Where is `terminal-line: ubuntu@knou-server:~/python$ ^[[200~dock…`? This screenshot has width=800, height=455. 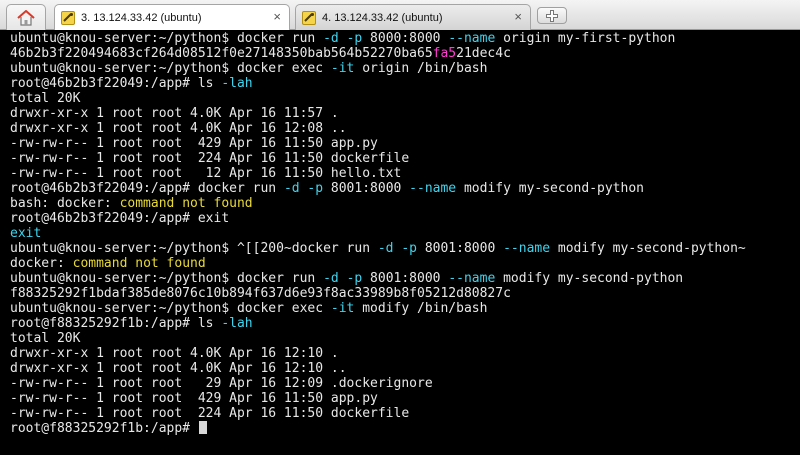
terminal-line: ubuntu@knou-server:~/python$ ^[[200~dock… is located at coordinates (405, 248).